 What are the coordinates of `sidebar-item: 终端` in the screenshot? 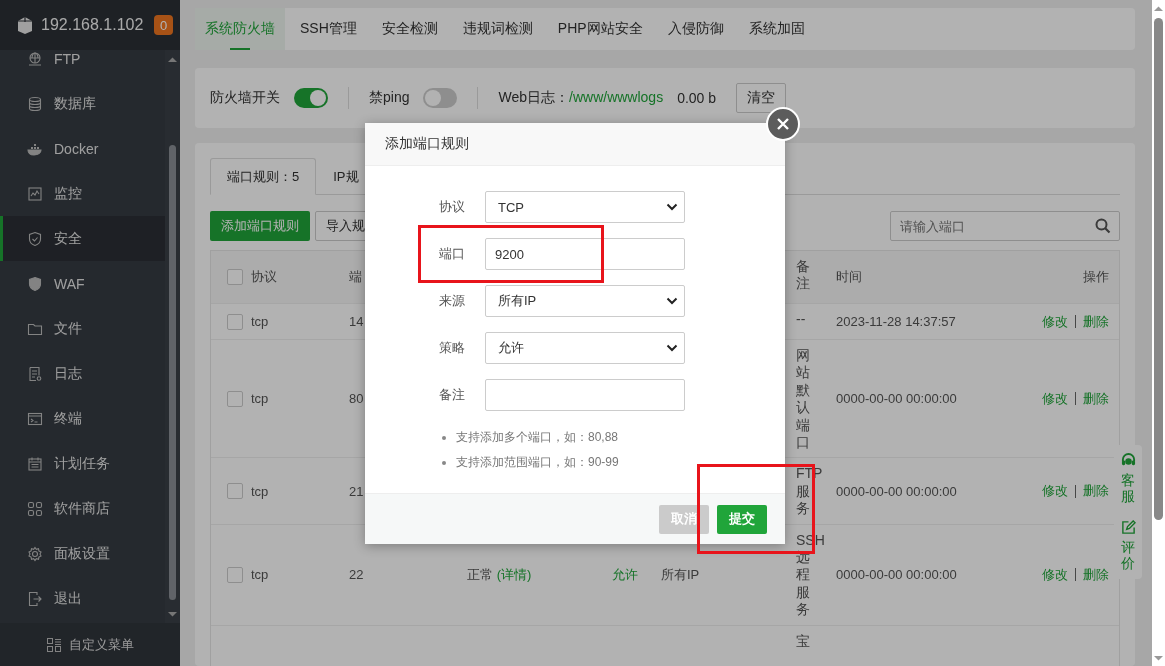 It's located at (82, 418).